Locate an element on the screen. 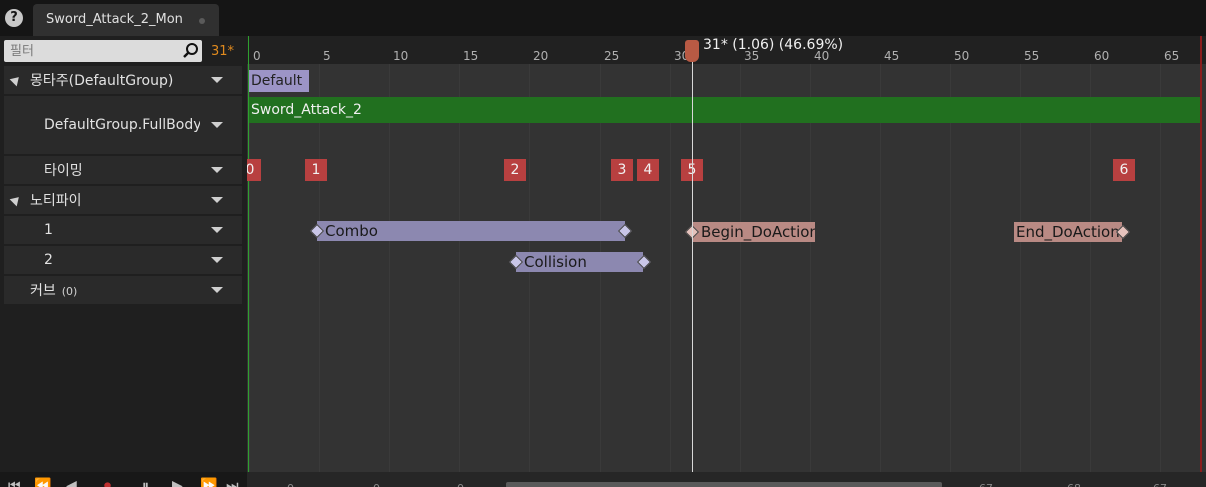  tab-sword-attack-montage: Sword_Attack_2_Mon is located at coordinates (126, 20).